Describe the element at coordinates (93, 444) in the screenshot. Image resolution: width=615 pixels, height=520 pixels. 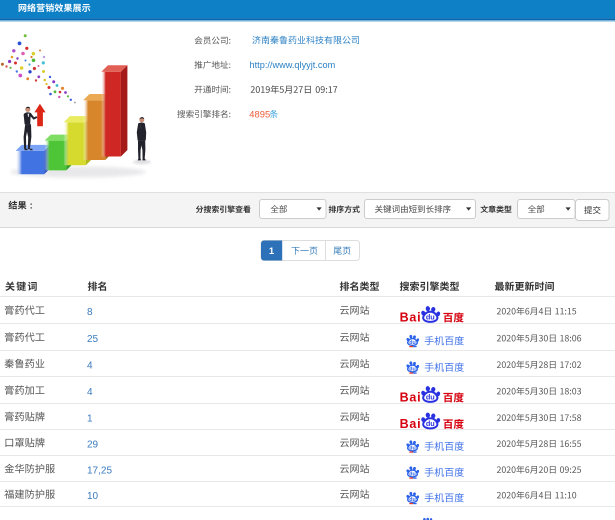
I see `svg-text: 29` at that location.